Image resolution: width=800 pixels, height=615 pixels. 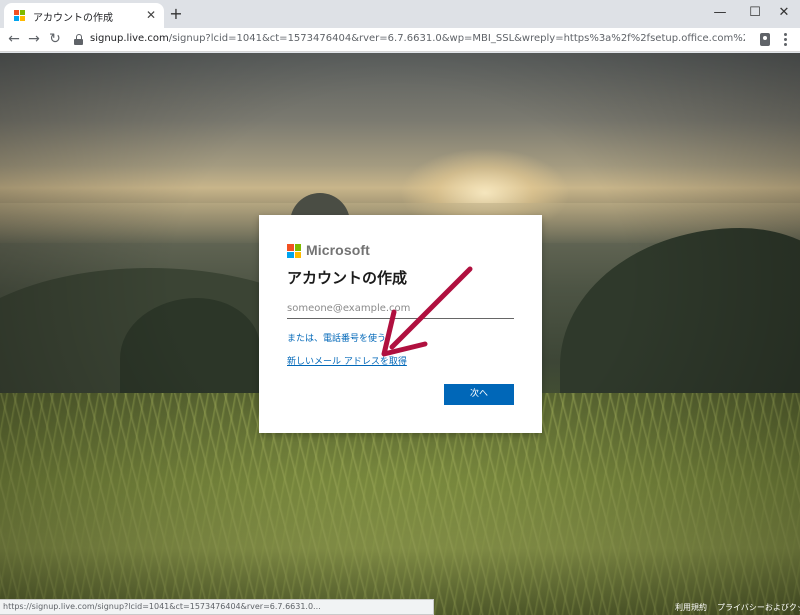 I want to click on tab-strip: アカウントの作成 ✕ + — ☐ ✕, so click(x=400, y=14).